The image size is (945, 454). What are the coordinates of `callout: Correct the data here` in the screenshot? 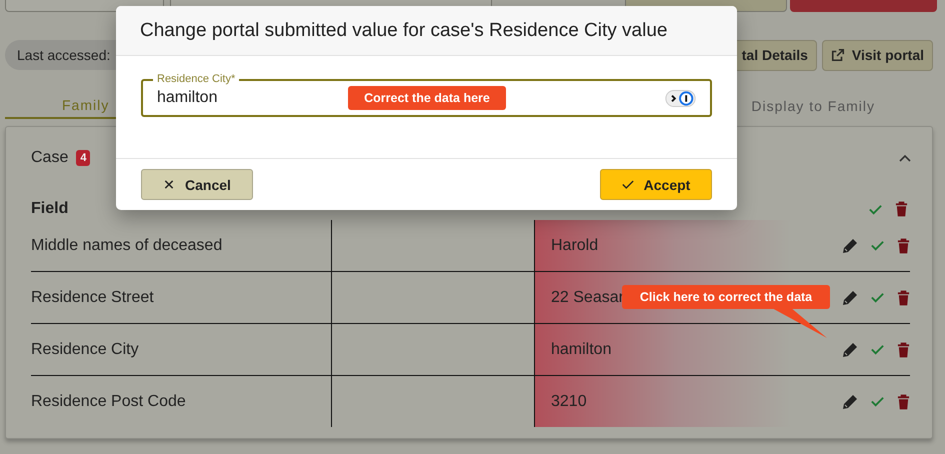 It's located at (427, 98).